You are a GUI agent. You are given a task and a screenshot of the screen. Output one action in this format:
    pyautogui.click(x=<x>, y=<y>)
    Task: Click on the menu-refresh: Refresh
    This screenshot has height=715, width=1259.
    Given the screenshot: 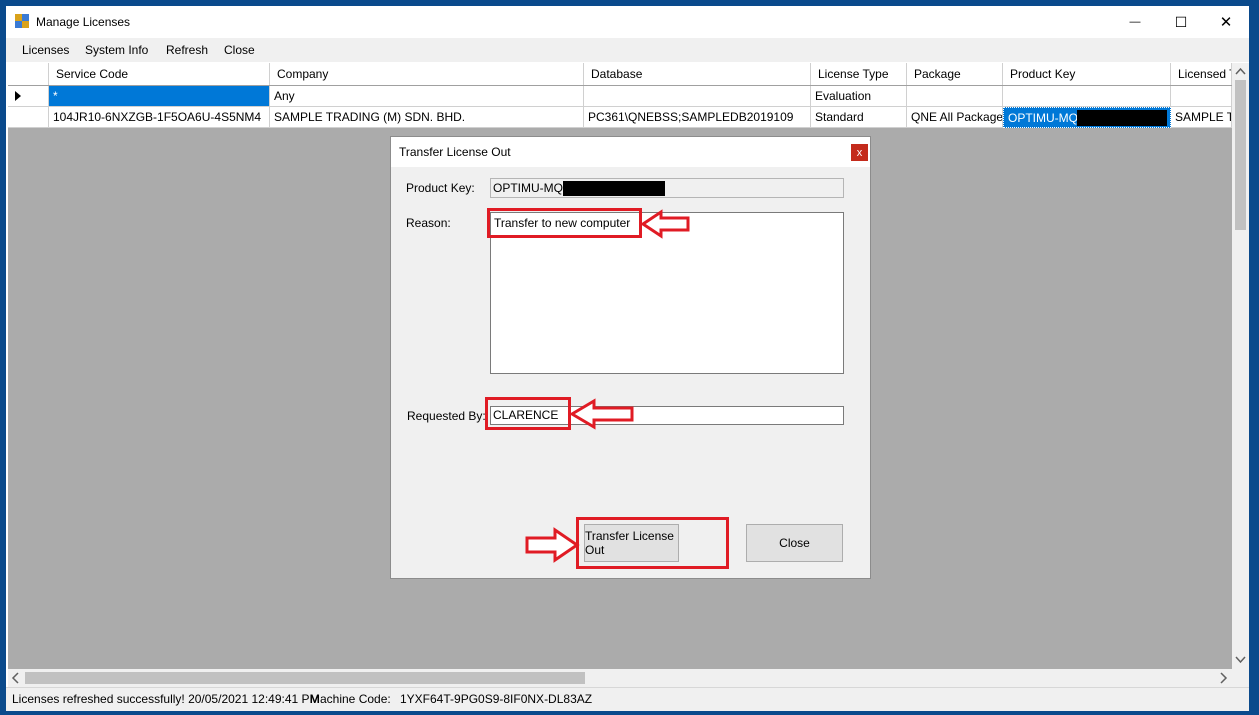 What is the action you would take?
    pyautogui.click(x=187, y=50)
    